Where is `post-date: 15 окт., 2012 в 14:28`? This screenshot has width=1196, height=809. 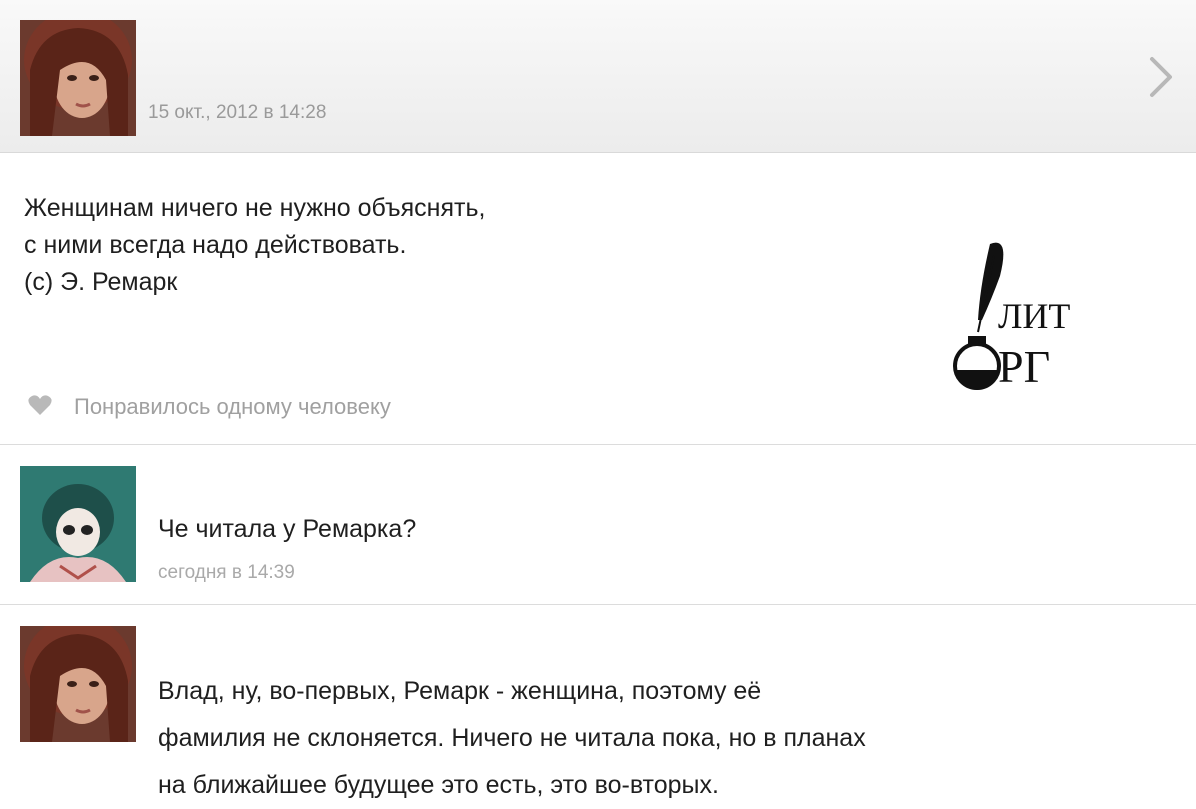 post-date: 15 окт., 2012 в 14:28 is located at coordinates (237, 112).